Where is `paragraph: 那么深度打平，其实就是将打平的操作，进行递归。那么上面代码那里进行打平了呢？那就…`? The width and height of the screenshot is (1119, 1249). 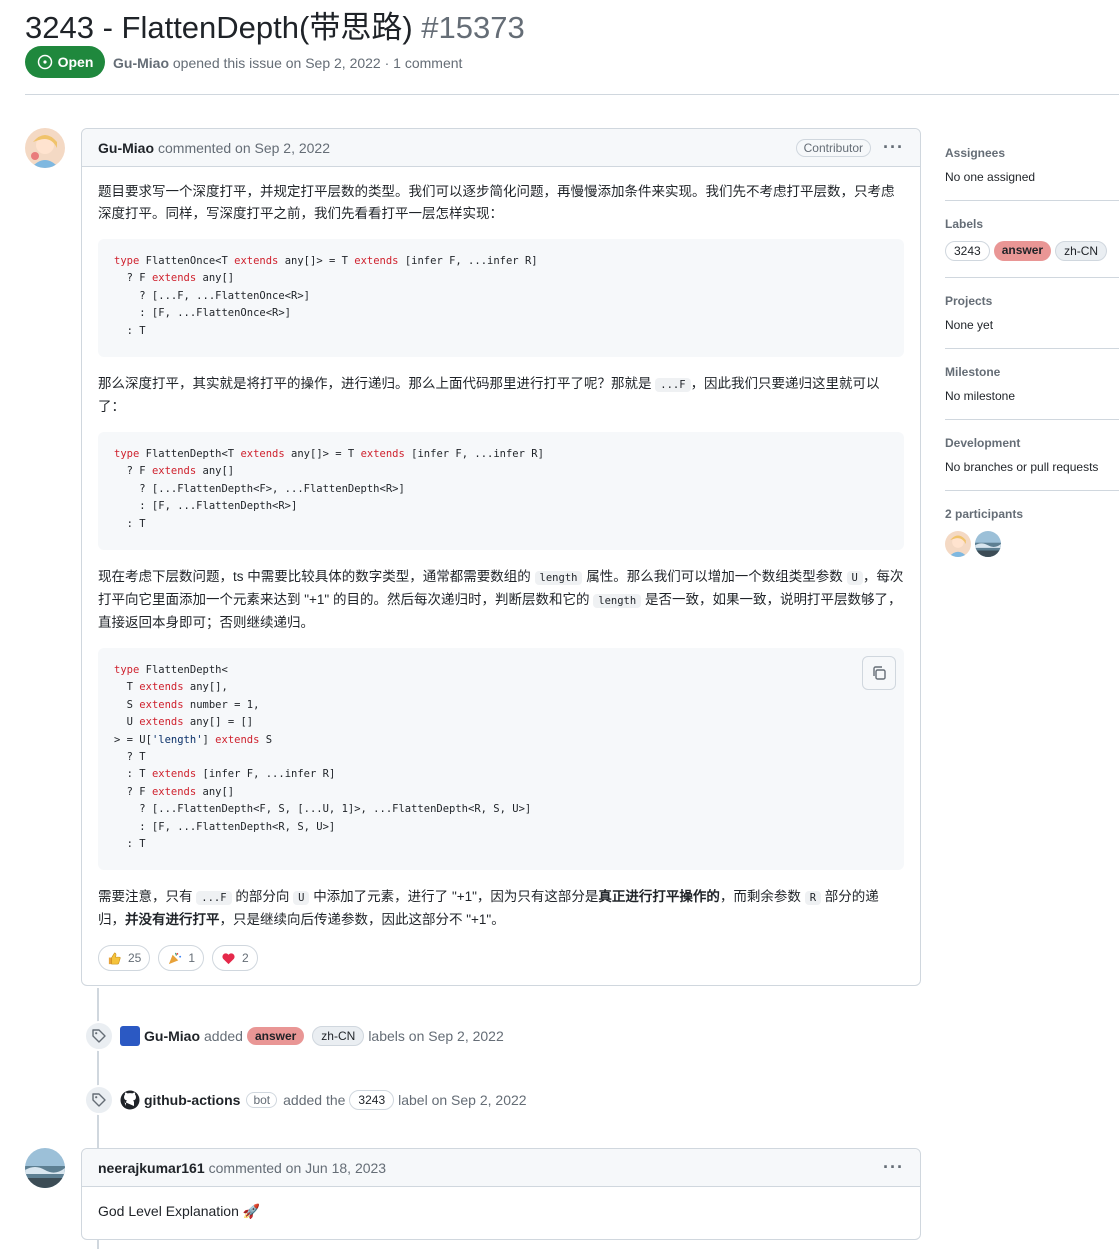 paragraph: 那么深度打平，其实就是将打平的操作，进行递归。那么上面代码那里进行打平了呢？那就… is located at coordinates (489, 395).